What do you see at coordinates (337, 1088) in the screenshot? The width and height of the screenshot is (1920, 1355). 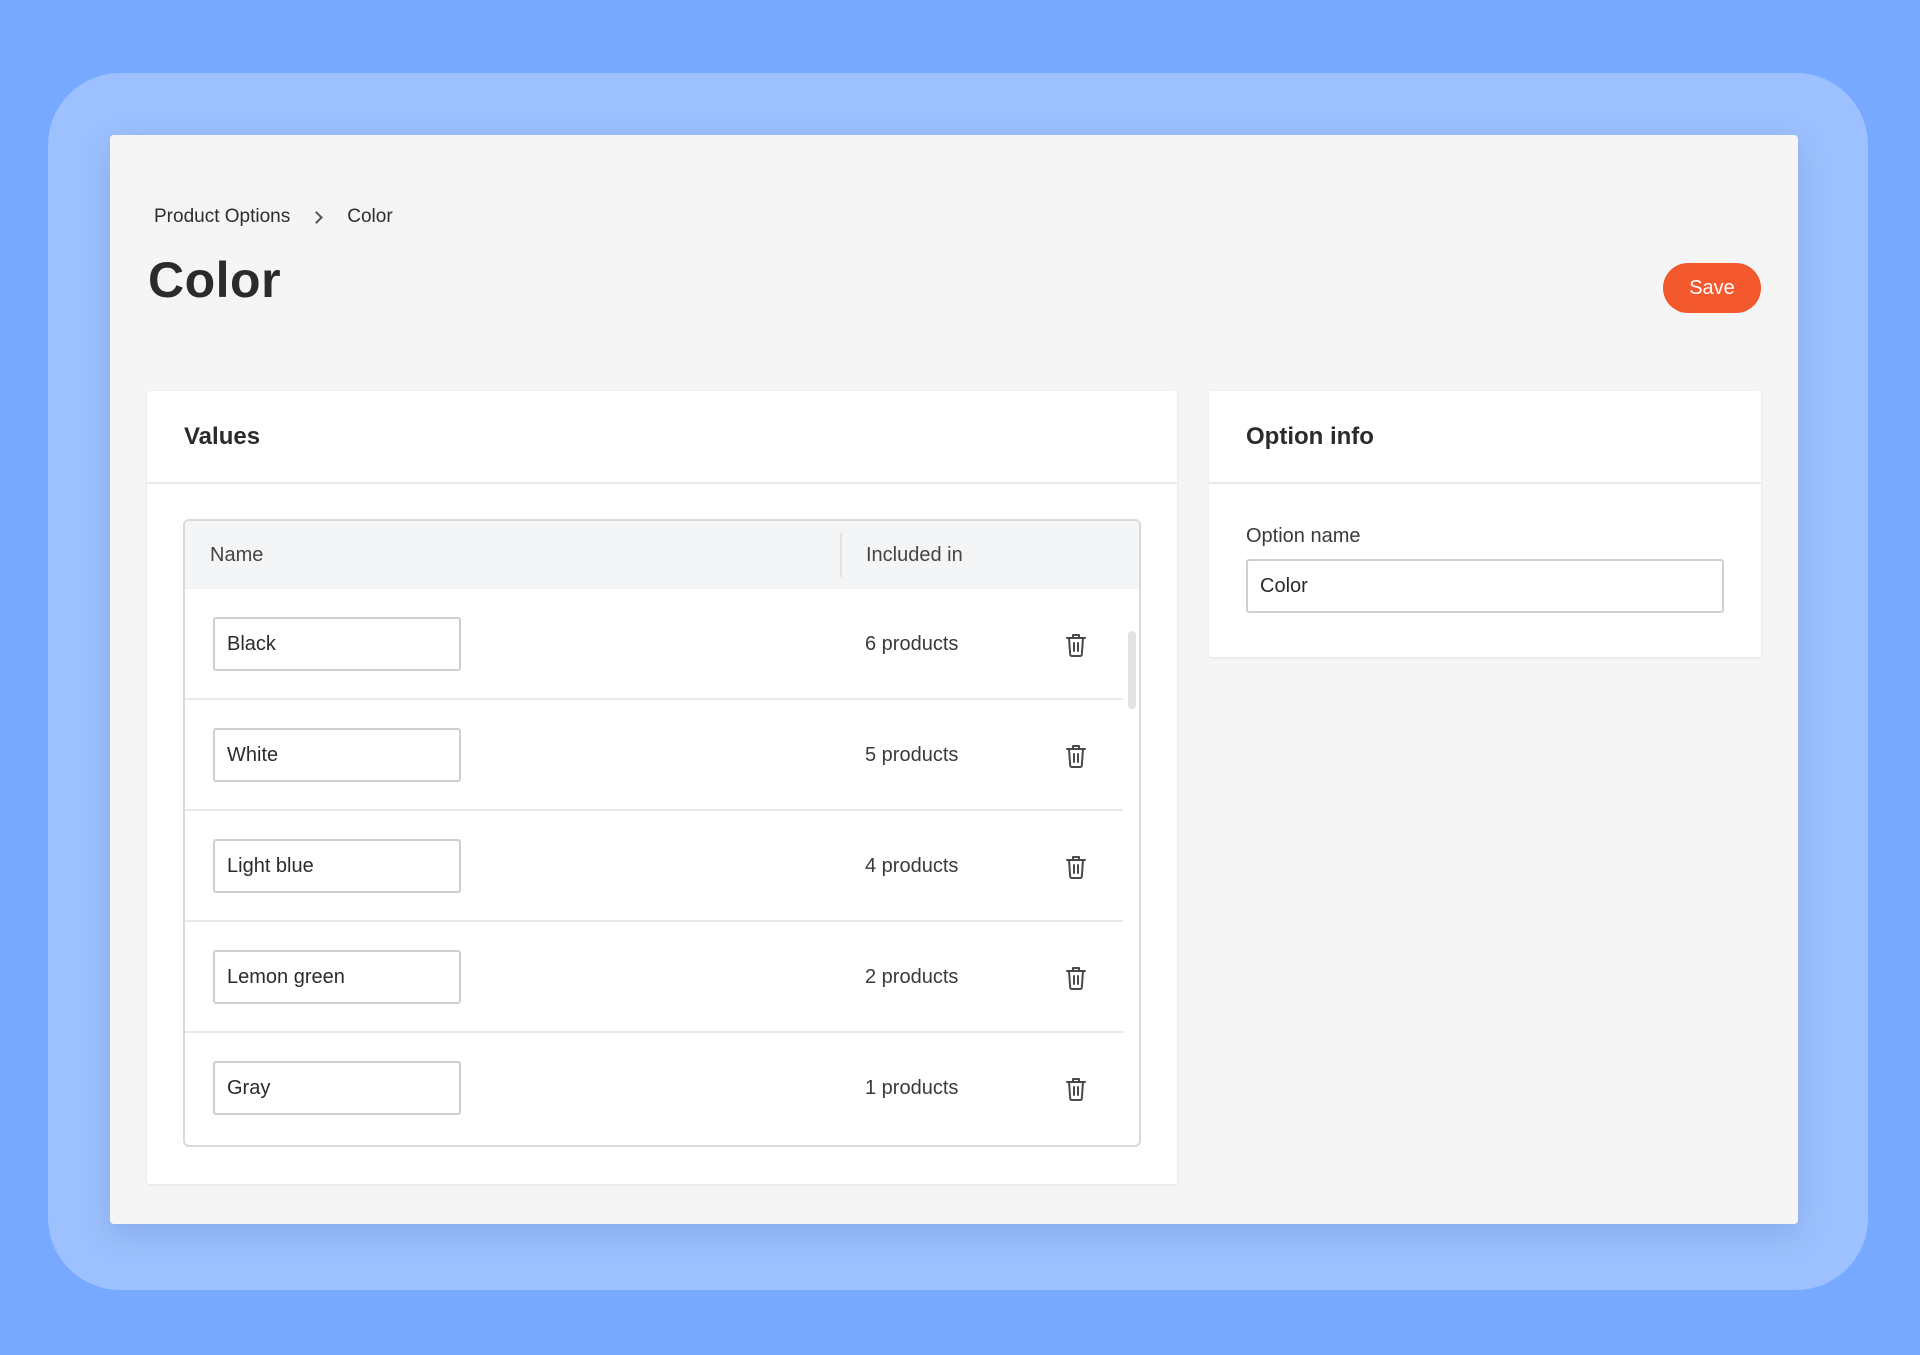 I see `value-name-input: Gray` at bounding box center [337, 1088].